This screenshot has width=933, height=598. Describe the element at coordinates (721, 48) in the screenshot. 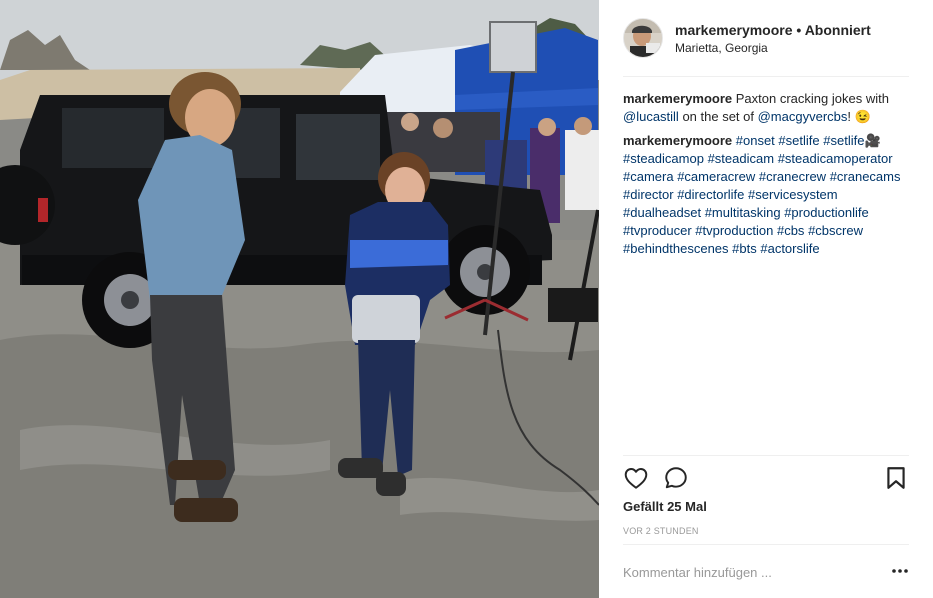

I see `post-location: Marietta, Georgia` at that location.